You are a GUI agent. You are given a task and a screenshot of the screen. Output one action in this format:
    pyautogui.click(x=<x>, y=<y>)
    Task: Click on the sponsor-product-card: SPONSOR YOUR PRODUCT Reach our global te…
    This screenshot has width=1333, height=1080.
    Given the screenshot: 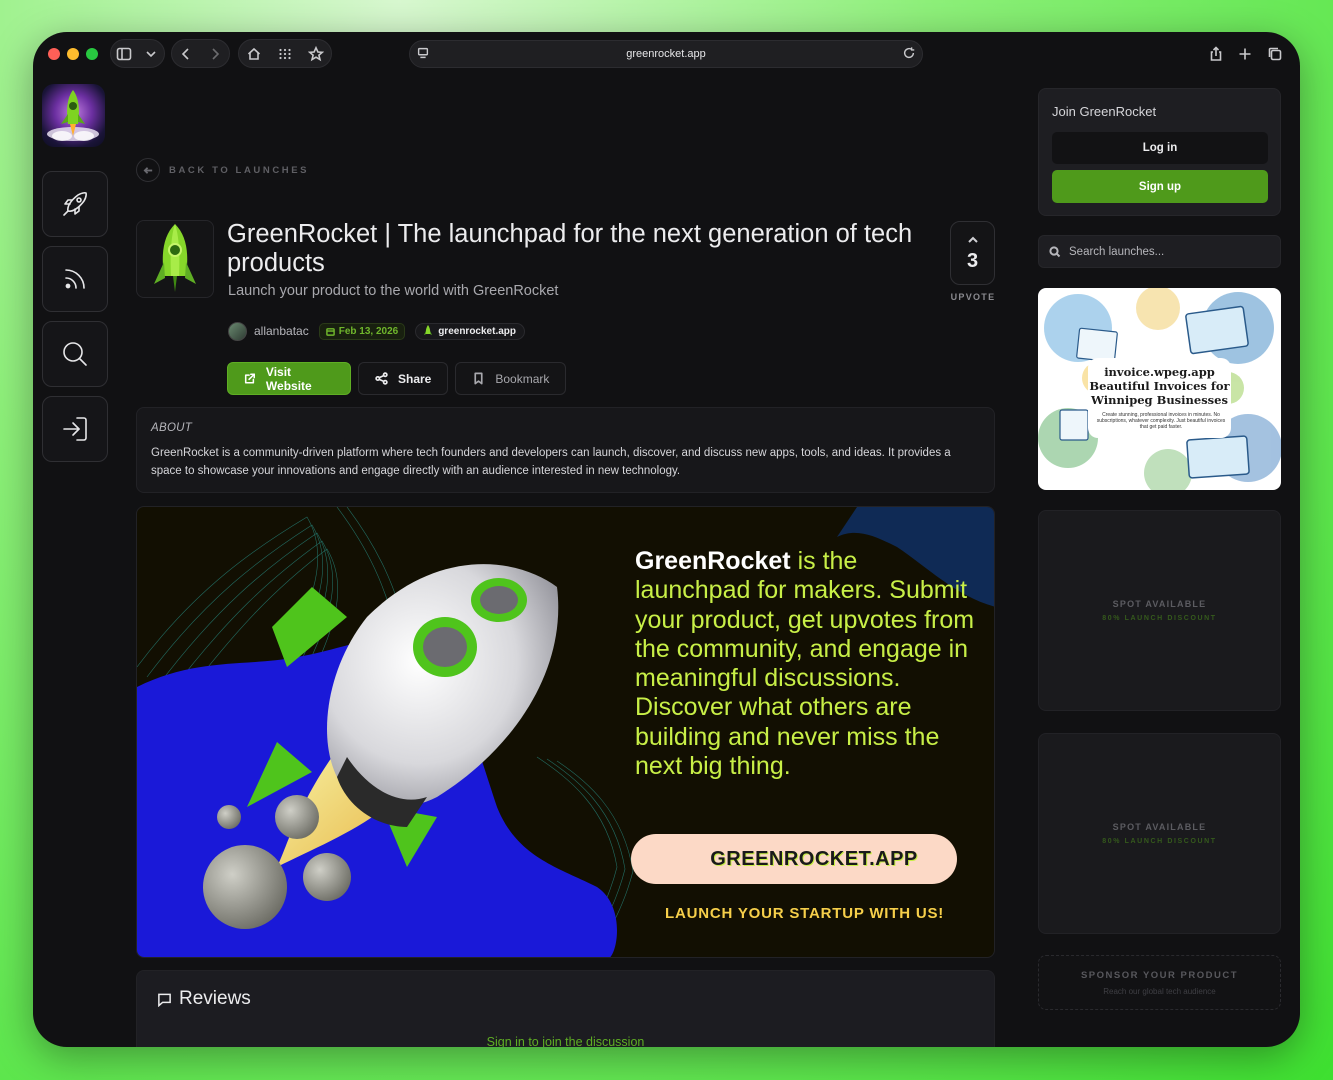 What is the action you would take?
    pyautogui.click(x=1159, y=982)
    